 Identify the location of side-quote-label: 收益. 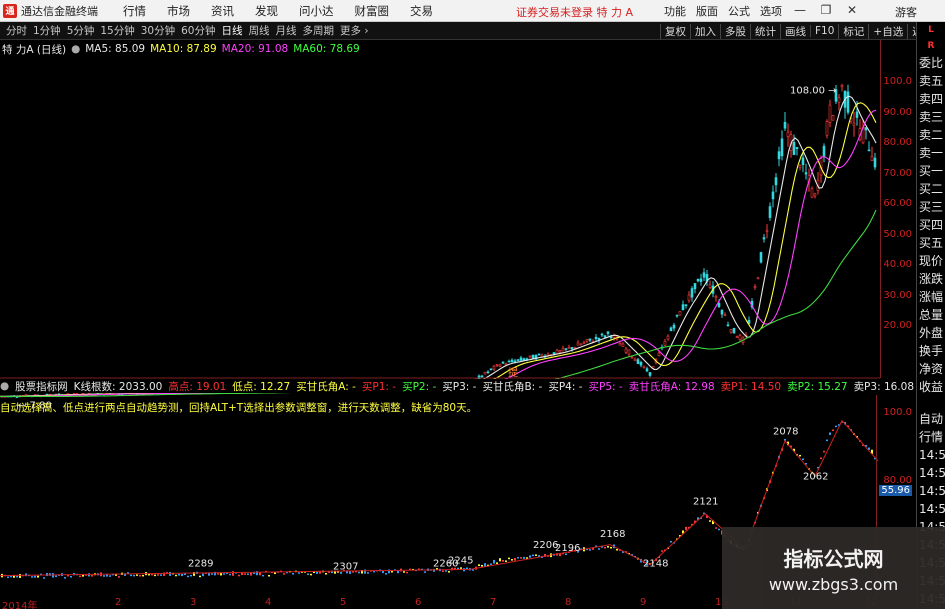
(931, 387).